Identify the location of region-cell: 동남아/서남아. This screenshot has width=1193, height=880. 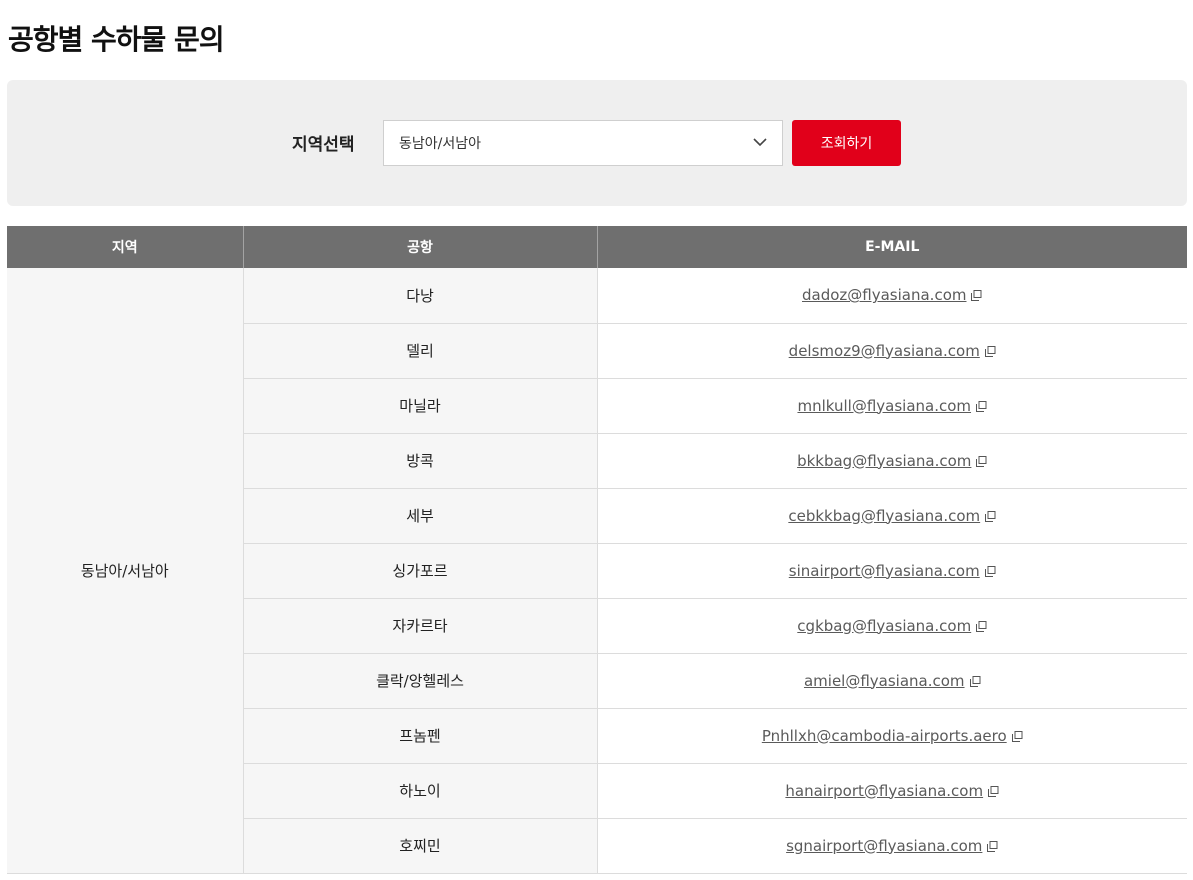
(125, 571).